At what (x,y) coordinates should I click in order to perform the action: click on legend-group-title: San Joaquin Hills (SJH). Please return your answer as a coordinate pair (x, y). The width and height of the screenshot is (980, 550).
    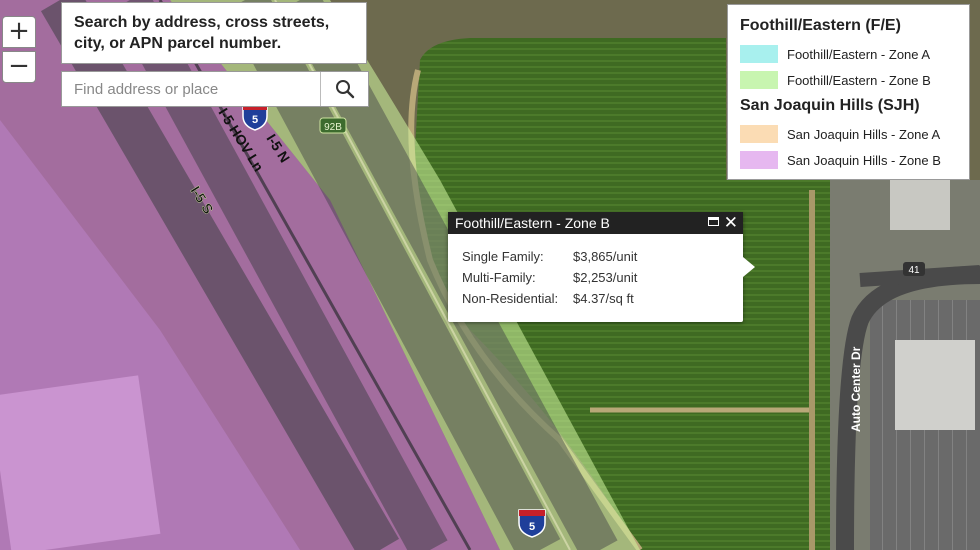
    Looking at the image, I should click on (830, 105).